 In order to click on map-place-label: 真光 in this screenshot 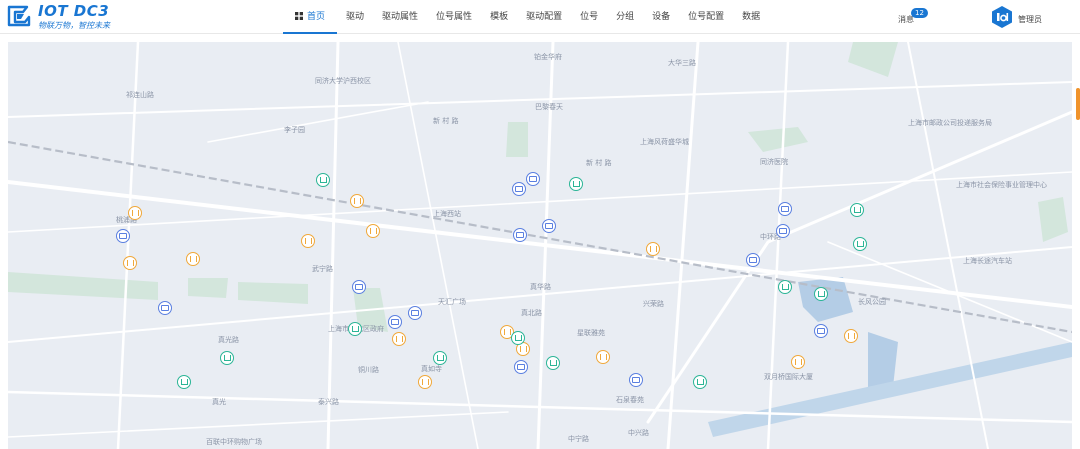, I will do `click(219, 402)`.